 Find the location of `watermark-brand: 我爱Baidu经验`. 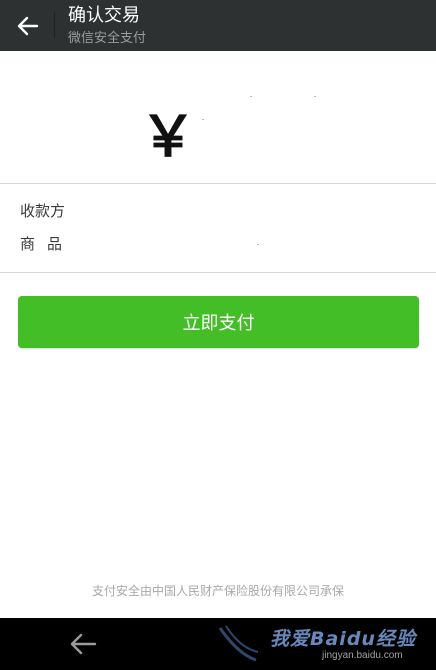

watermark-brand: 我爱Baidu经验 is located at coordinates (343, 639).